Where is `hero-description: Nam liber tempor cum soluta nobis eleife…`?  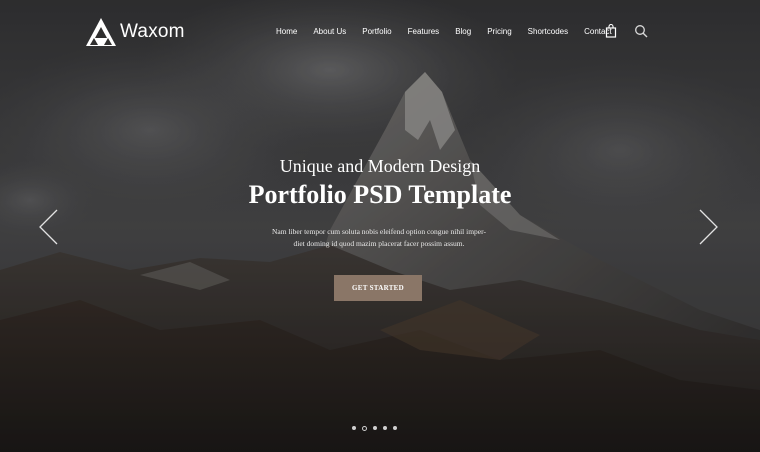 hero-description: Nam liber tempor cum soluta nobis eleife… is located at coordinates (379, 238).